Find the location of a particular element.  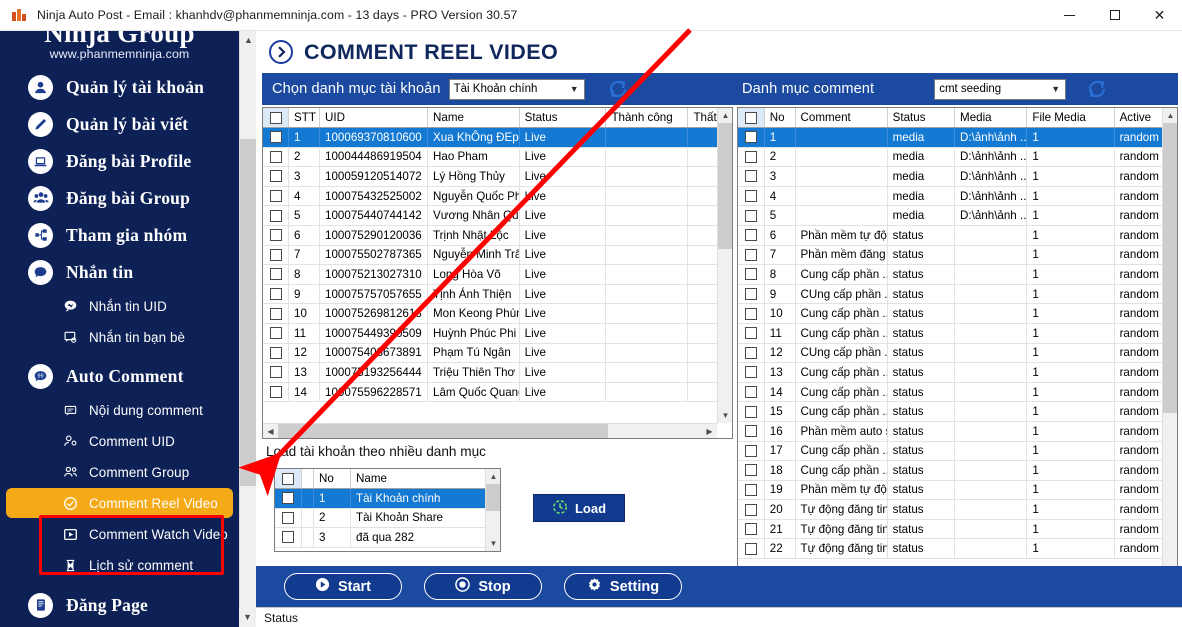

account-refresh-icon is located at coordinates (618, 89).